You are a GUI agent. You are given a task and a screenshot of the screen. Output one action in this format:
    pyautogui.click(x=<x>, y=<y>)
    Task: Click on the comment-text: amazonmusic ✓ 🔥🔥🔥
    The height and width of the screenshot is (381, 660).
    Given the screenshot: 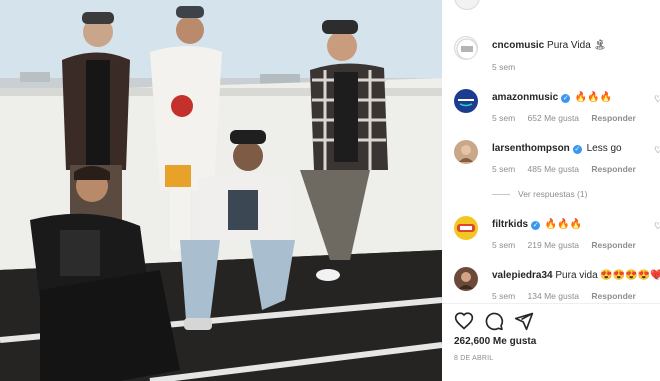 What is the action you would take?
    pyautogui.click(x=552, y=97)
    